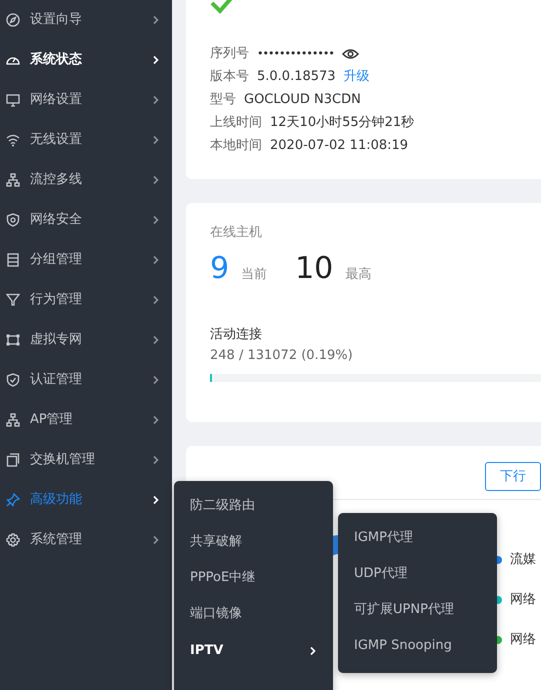 The width and height of the screenshot is (541, 690). What do you see at coordinates (417, 538) in the screenshot?
I see `menu-item: IGMP代理` at bounding box center [417, 538].